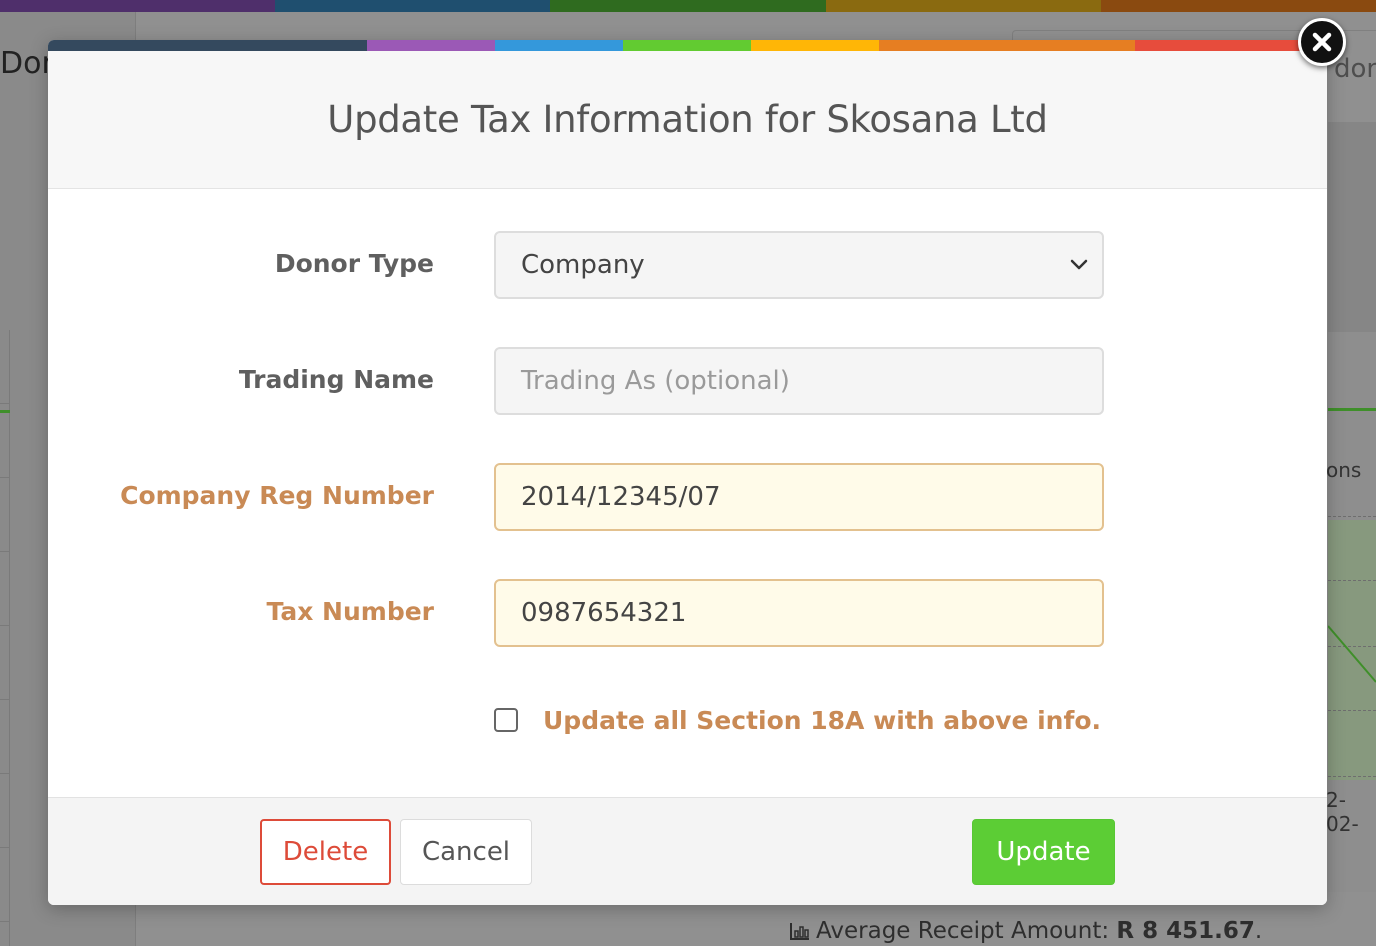 The image size is (1376, 946). What do you see at coordinates (604, 613) in the screenshot?
I see `tax-number-value: 0987654321` at bounding box center [604, 613].